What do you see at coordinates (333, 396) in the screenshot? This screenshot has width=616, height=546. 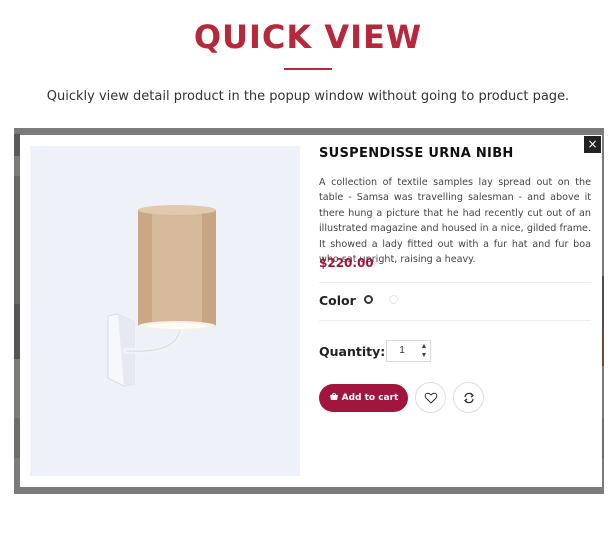 I see `cart-icon` at bounding box center [333, 396].